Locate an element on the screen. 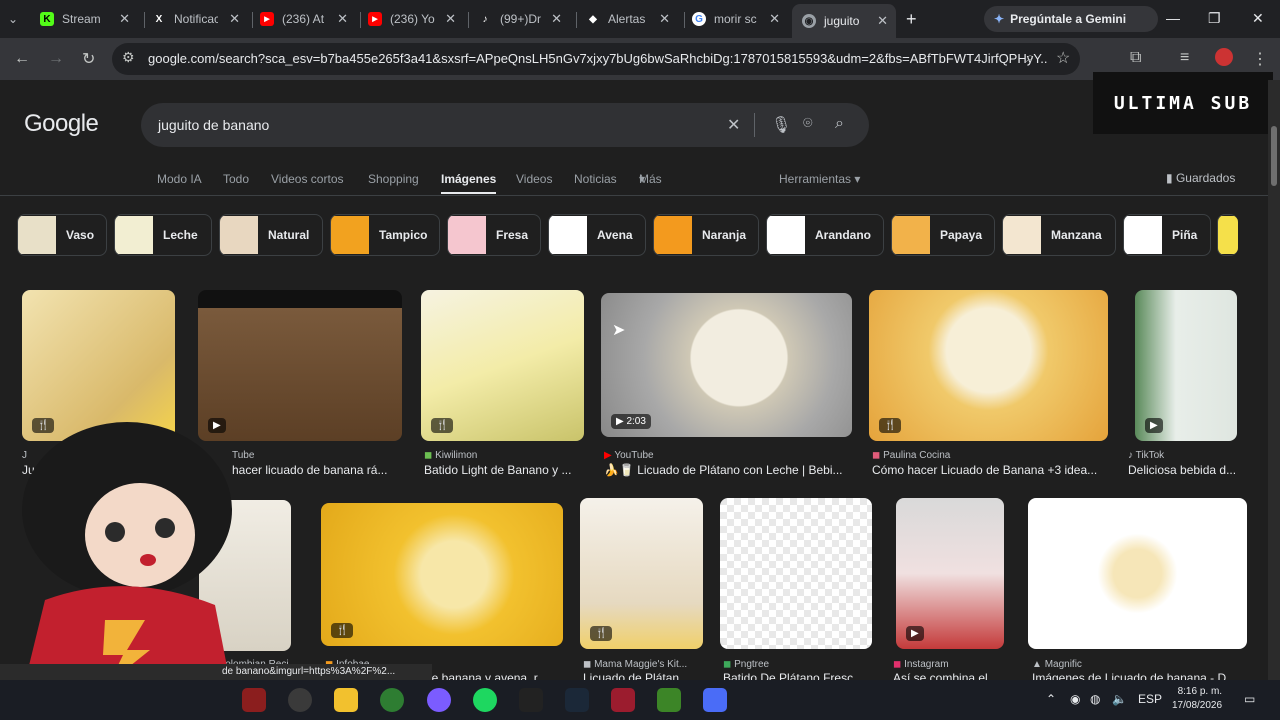 This screenshot has width=1280, height=720. search-box: juguito de banano ✕ 🎙 ⌾ ⌕ is located at coordinates (505, 125).